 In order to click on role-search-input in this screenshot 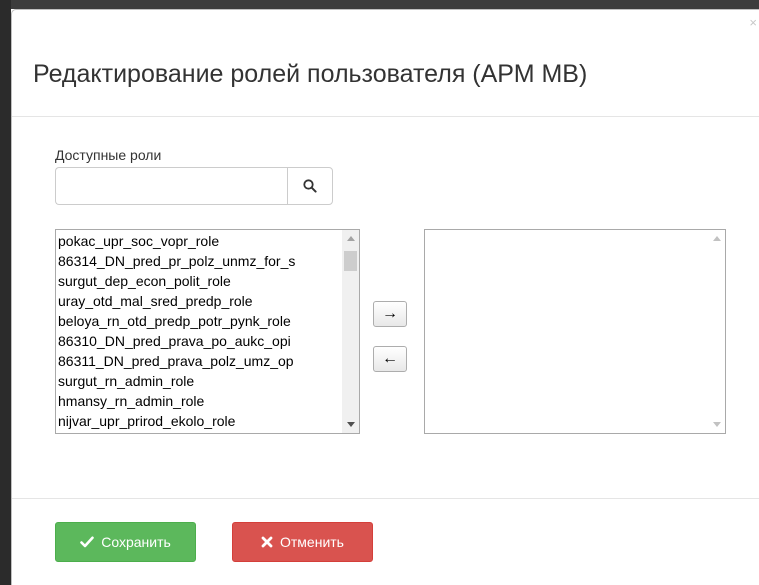, I will do `click(171, 186)`.